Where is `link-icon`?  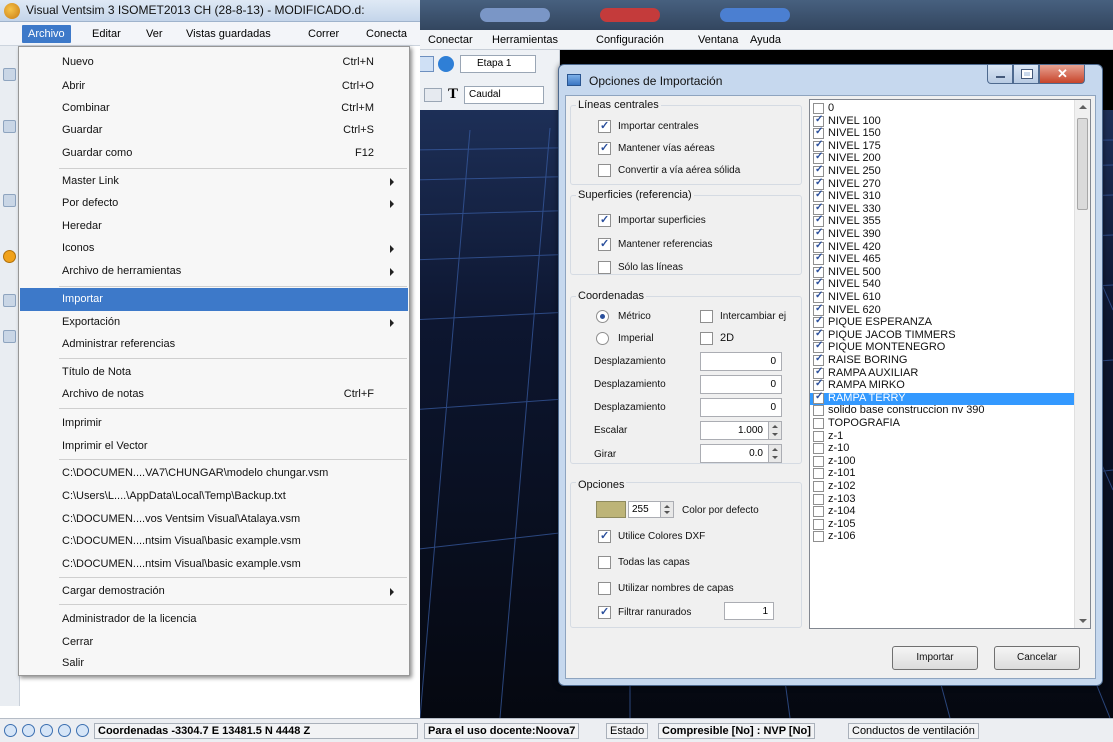 link-icon is located at coordinates (433, 95).